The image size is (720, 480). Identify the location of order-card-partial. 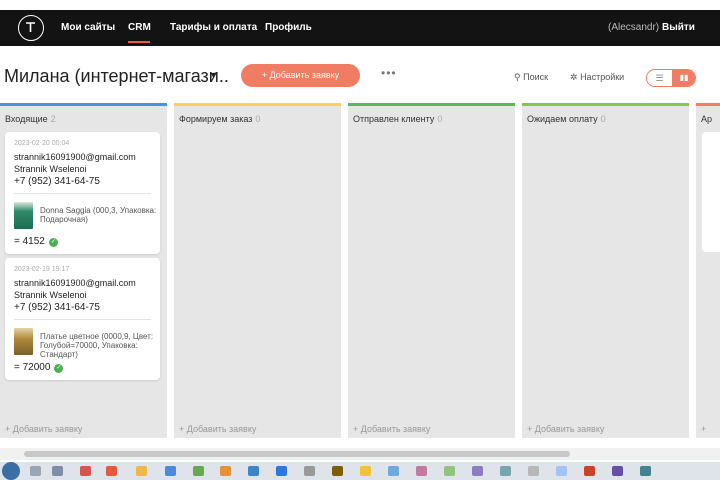
(711, 192).